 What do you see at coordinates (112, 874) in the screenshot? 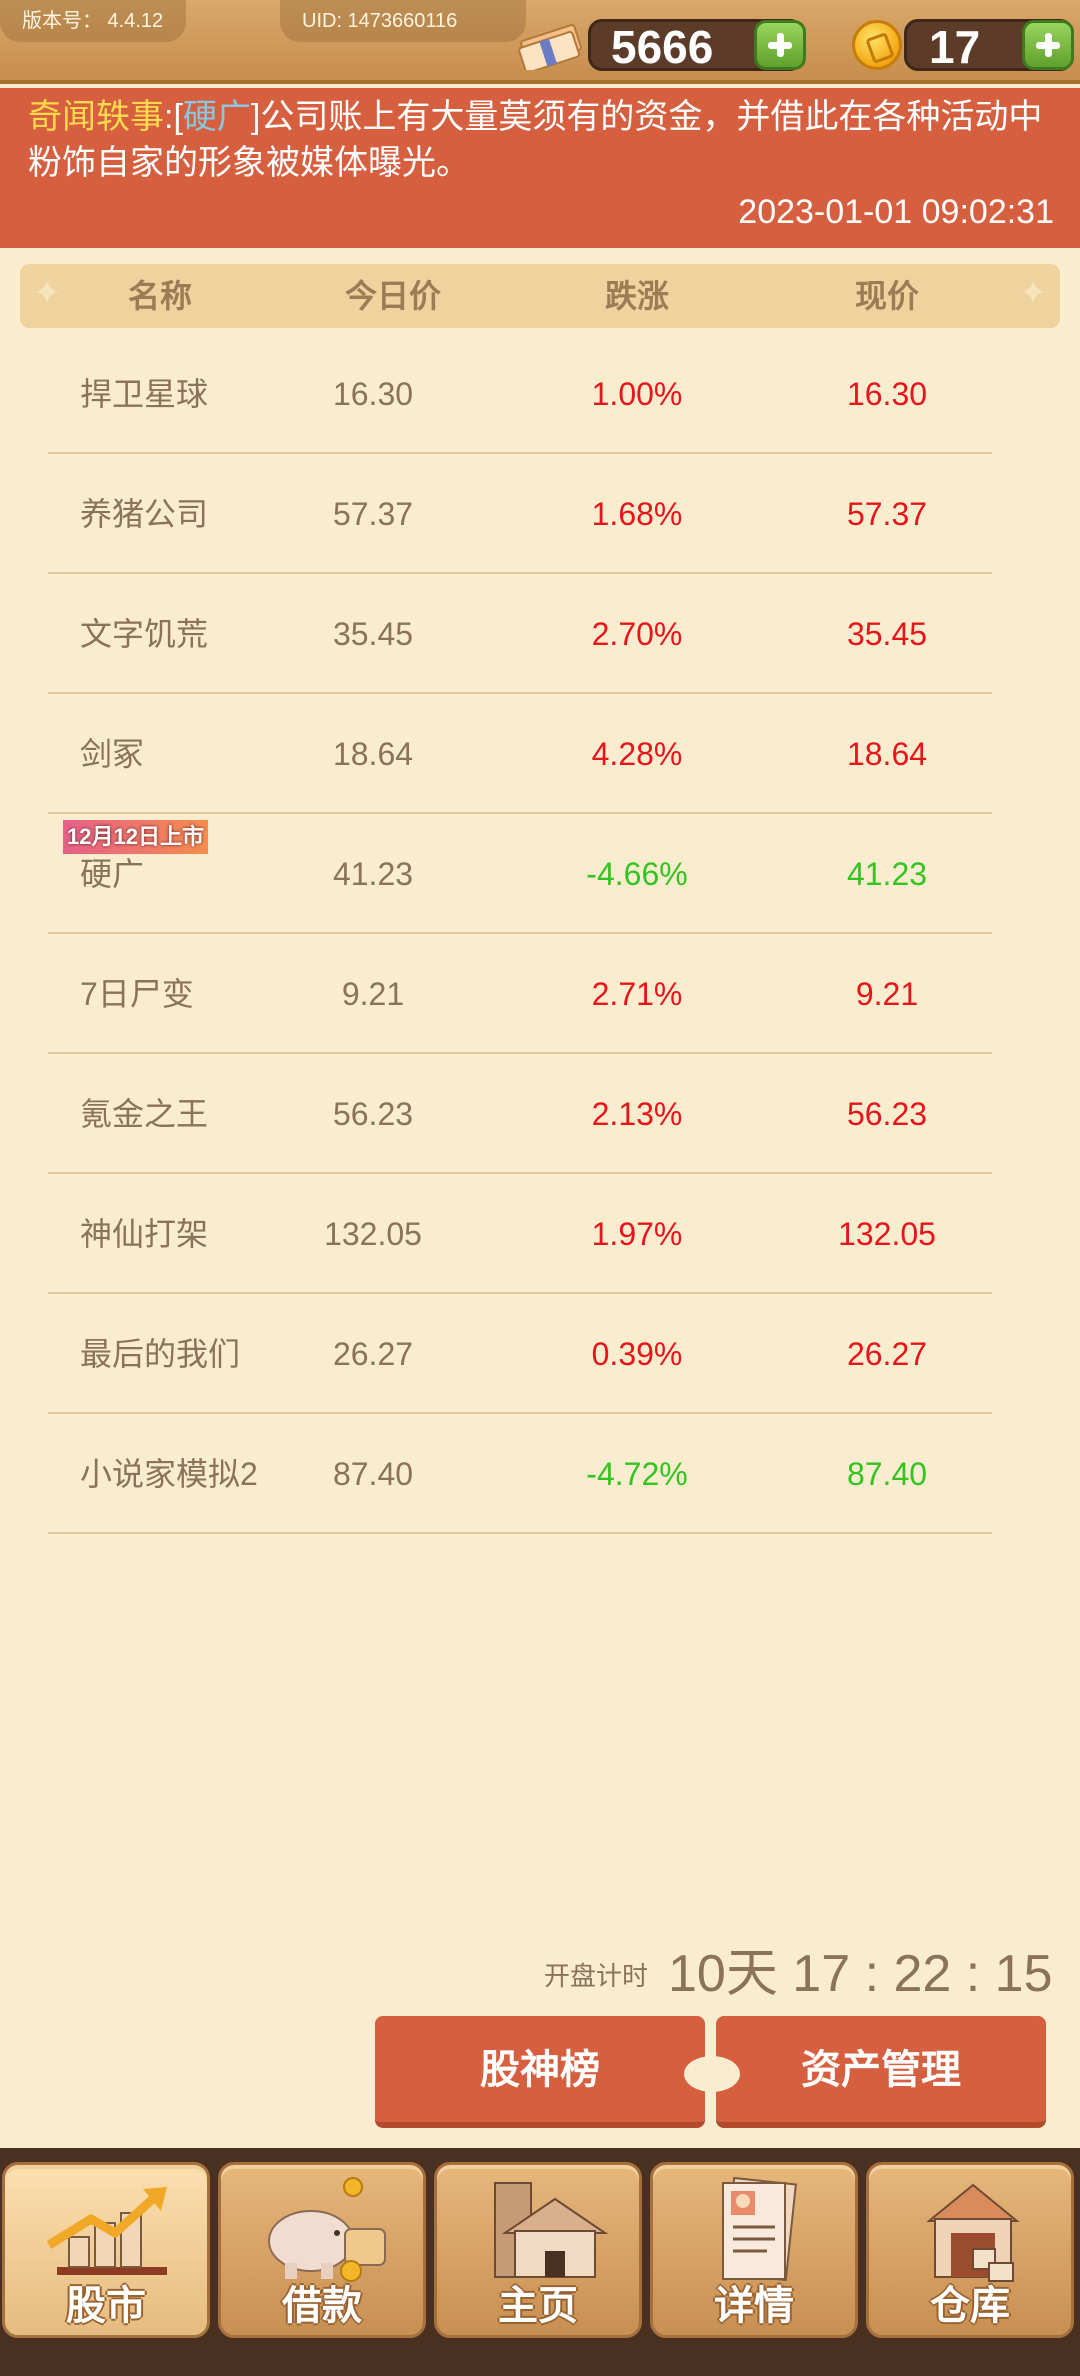
I see `stock-name: 硬广` at bounding box center [112, 874].